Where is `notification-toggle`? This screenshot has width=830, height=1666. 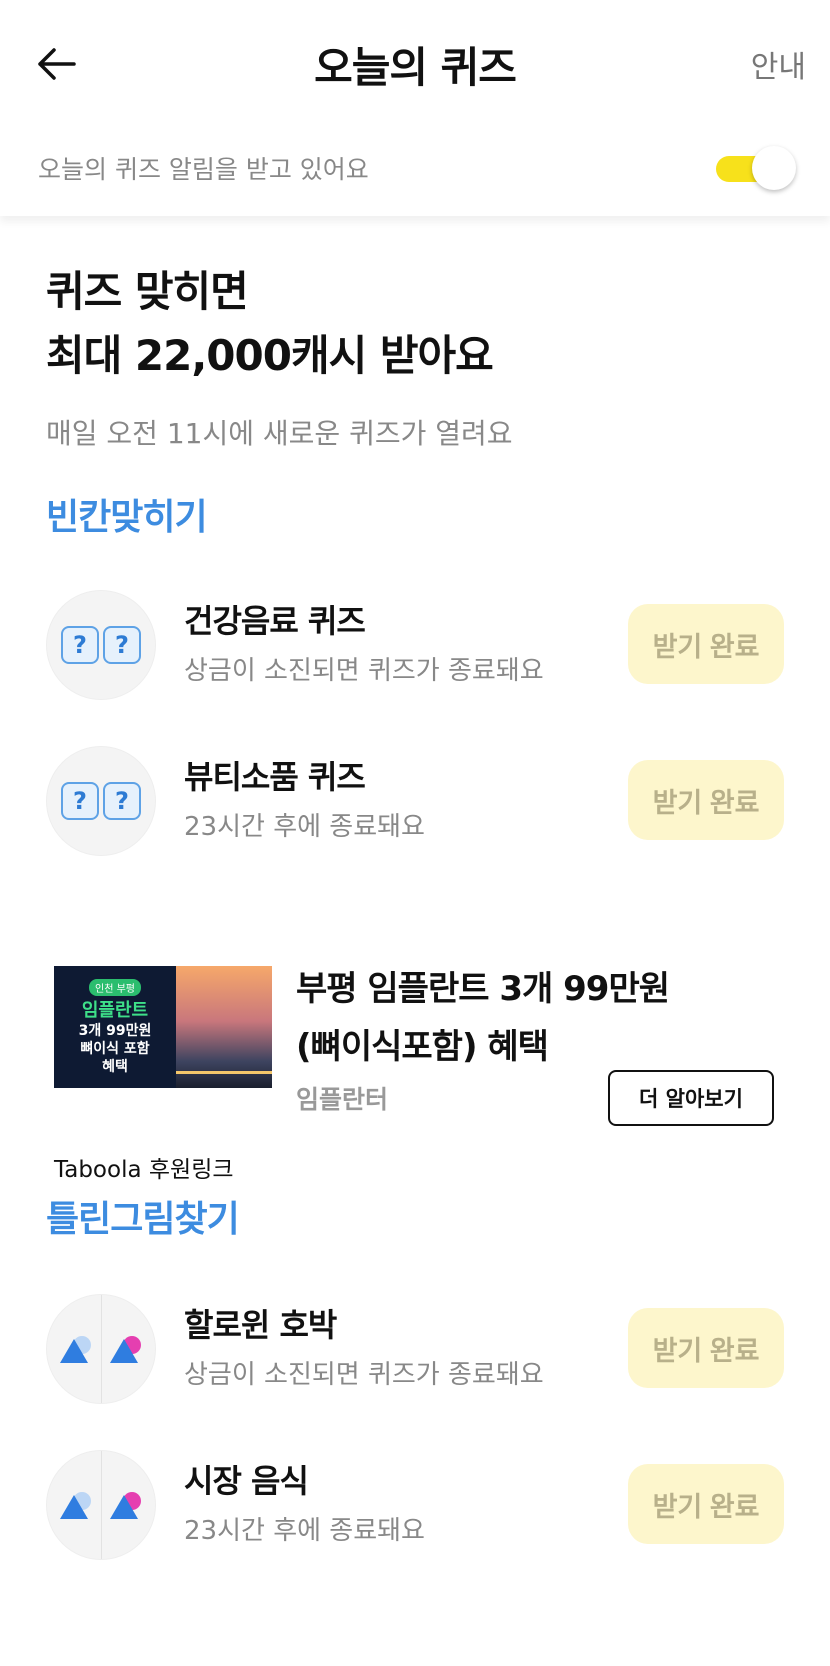 notification-toggle is located at coordinates (756, 168).